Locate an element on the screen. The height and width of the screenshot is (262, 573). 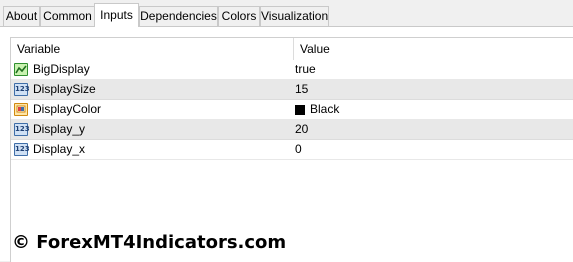
variable-name: Display_x is located at coordinates (59, 149).